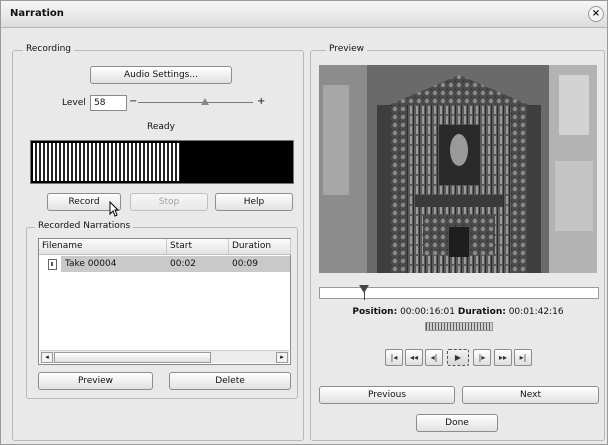  What do you see at coordinates (282, 357) in the screenshot?
I see `scroll-right-icon: ▸` at bounding box center [282, 357].